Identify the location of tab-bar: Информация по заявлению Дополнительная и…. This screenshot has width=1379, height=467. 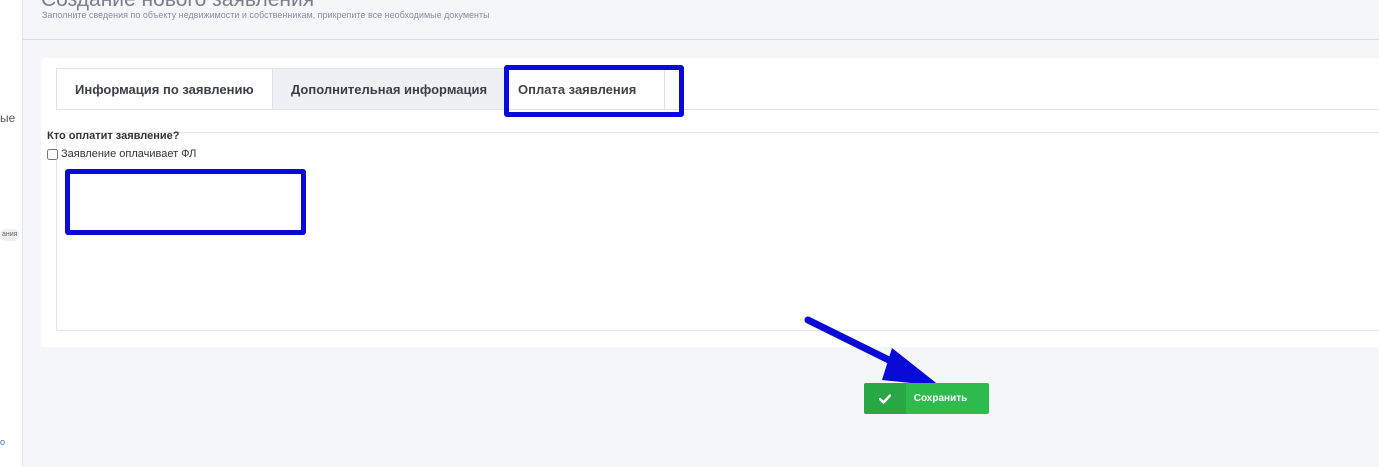
(360, 89).